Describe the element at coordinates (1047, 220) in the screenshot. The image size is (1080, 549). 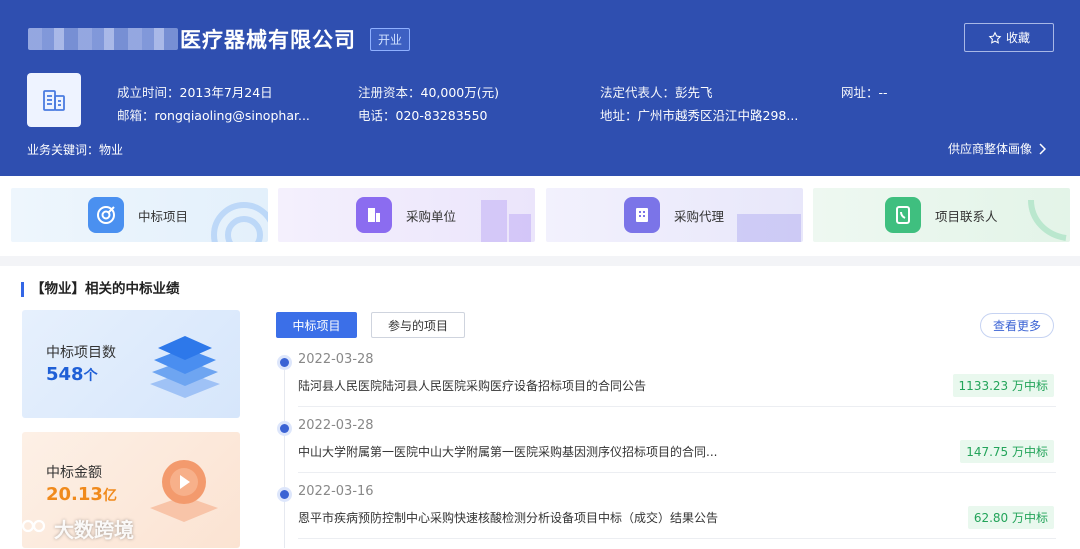
I see `phone-decoration-icon` at that location.